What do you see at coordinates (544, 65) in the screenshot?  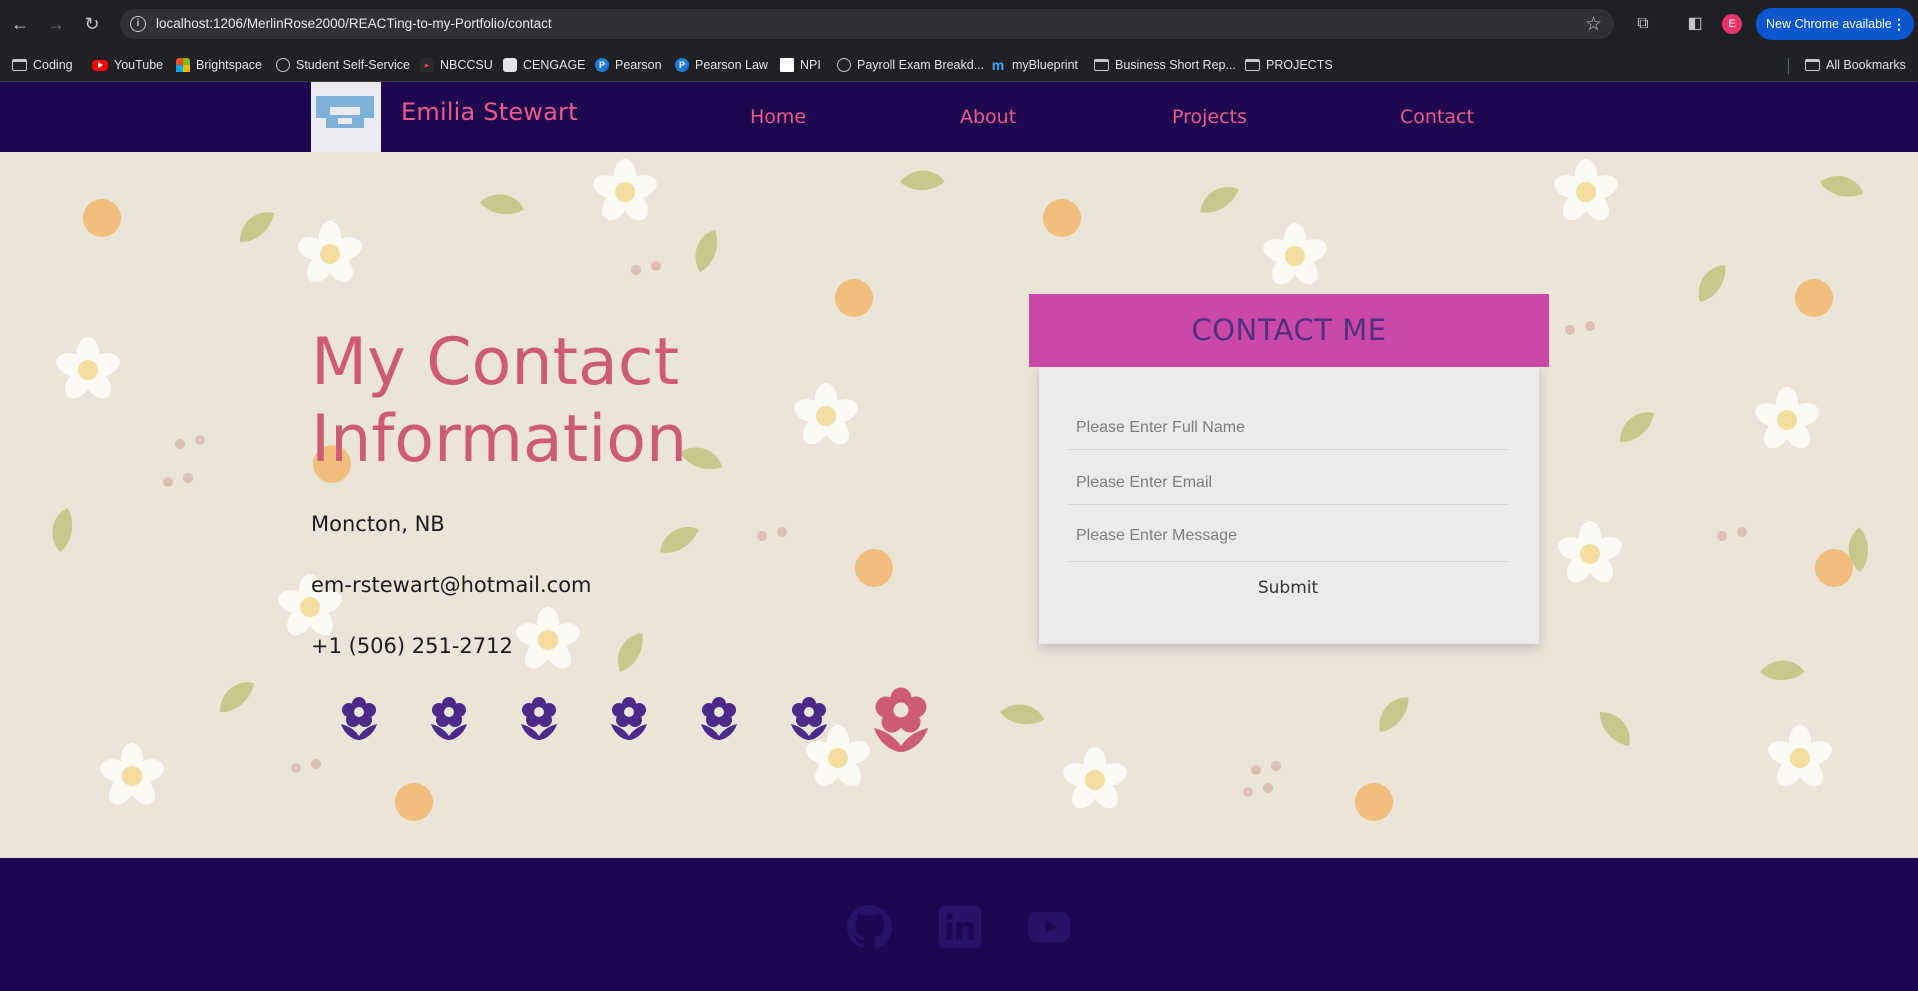 I see `bookmark-cengage: CENGAGE` at bounding box center [544, 65].